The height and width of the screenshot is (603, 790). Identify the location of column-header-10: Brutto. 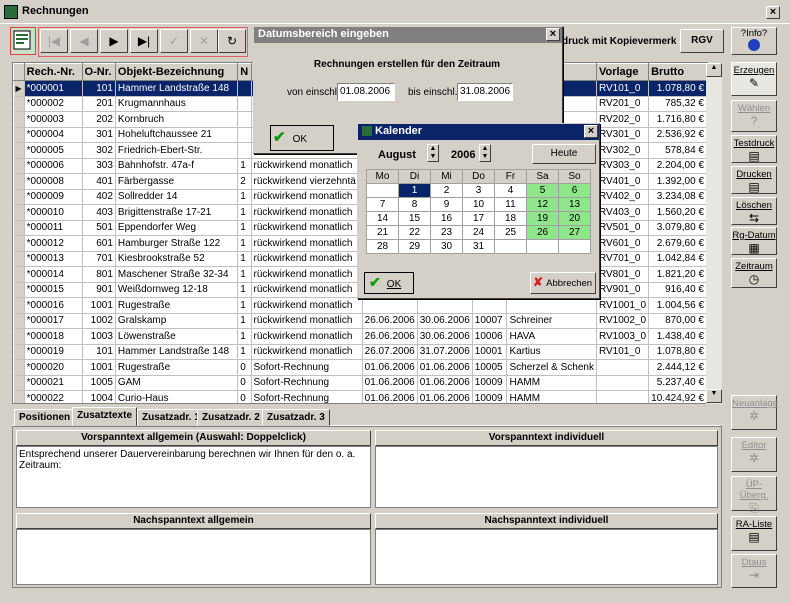
(677, 72).